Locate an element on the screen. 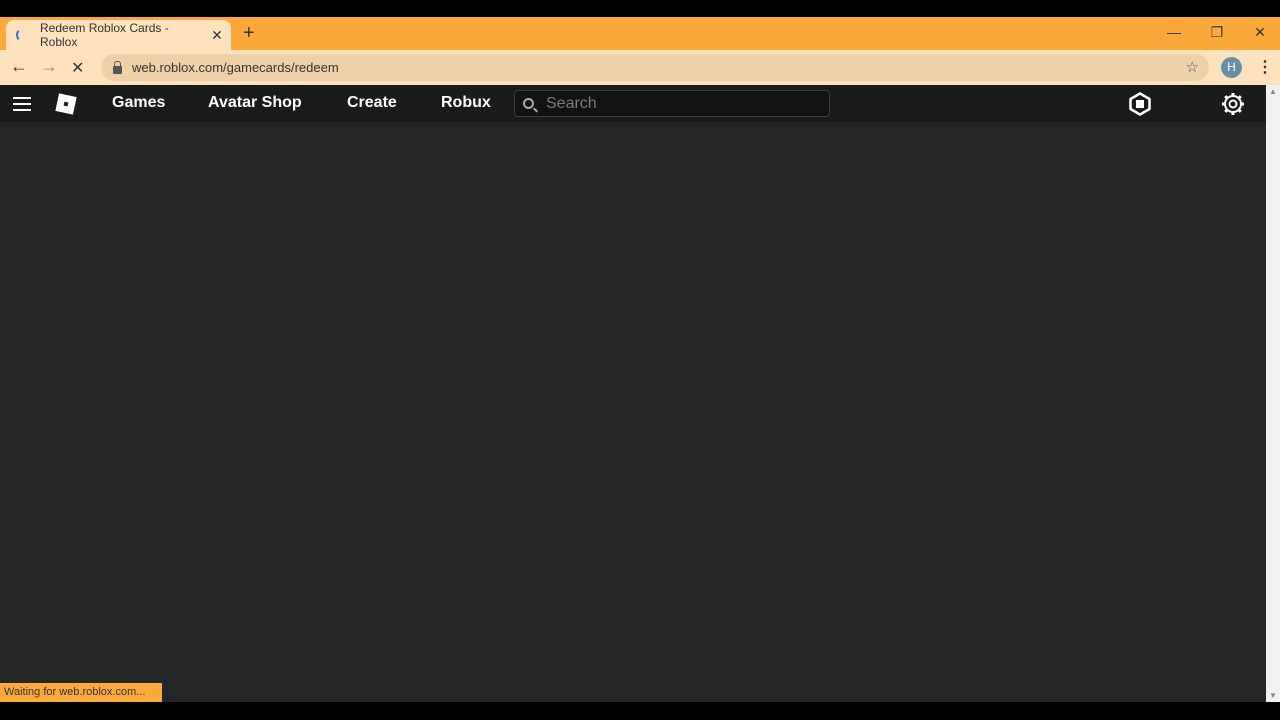 The image size is (1280, 720). tab-title: Redeem Roblox Cards - Roblox is located at coordinates (104, 35).